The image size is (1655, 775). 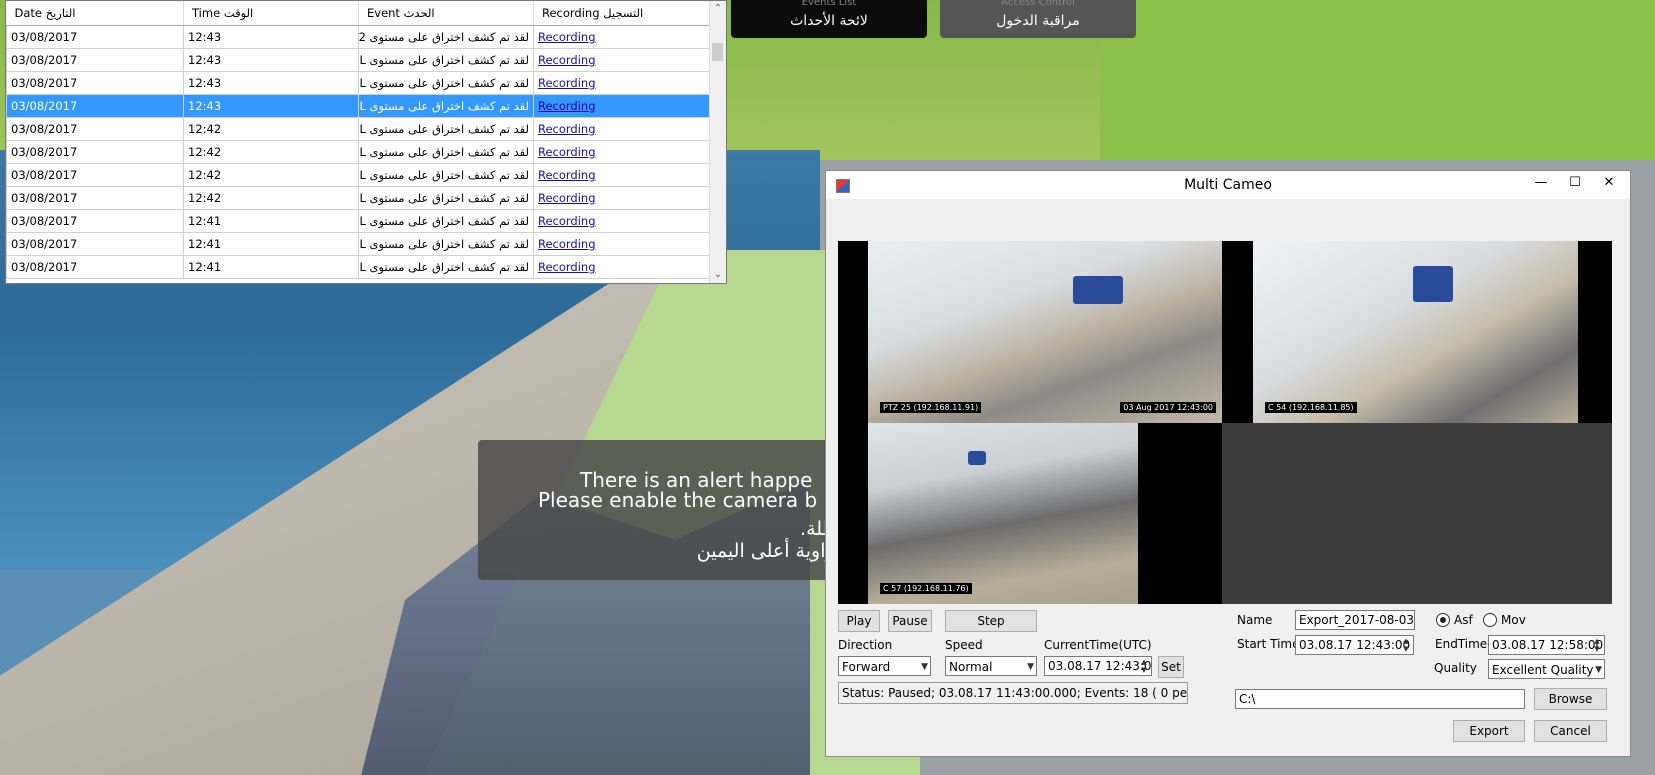 I want to click on scroll-thumb, so click(x=717, y=52).